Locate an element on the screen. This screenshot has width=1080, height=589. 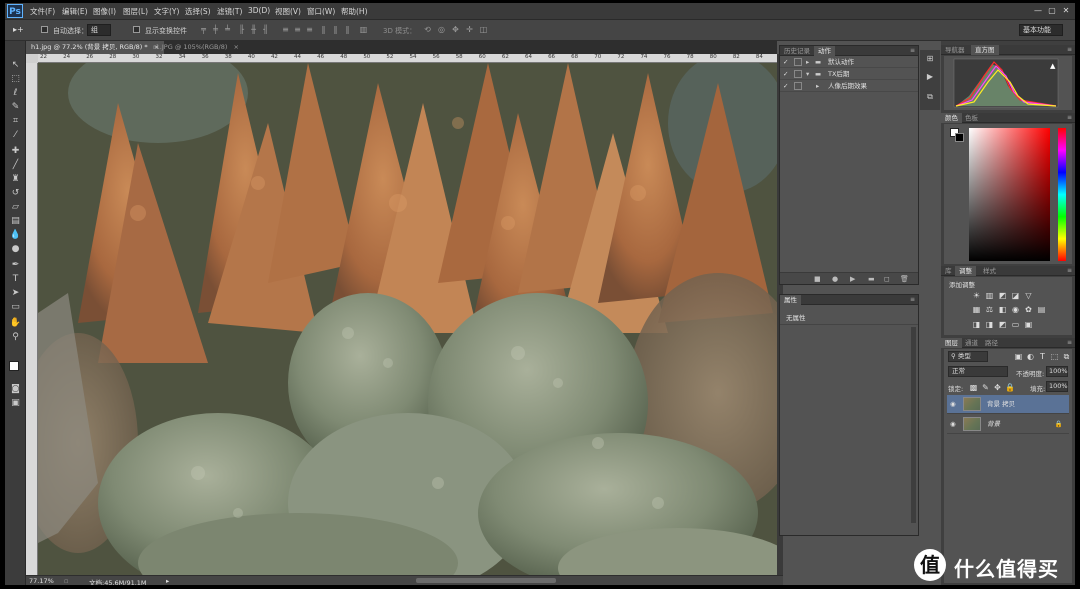
filter-type-icon: T is located at coordinates (1042, 356).